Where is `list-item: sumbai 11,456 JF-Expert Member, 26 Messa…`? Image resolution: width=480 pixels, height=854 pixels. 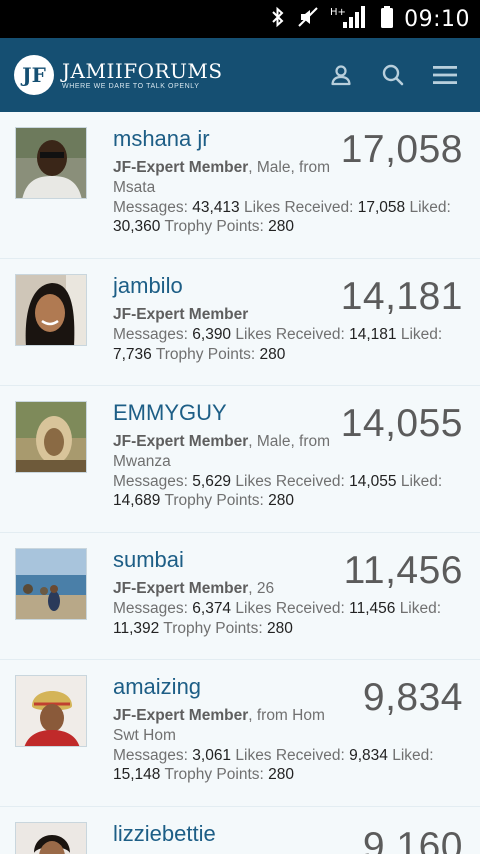
list-item: sumbai 11,456 JF-Expert Member, 26 Messa… is located at coordinates (240, 596).